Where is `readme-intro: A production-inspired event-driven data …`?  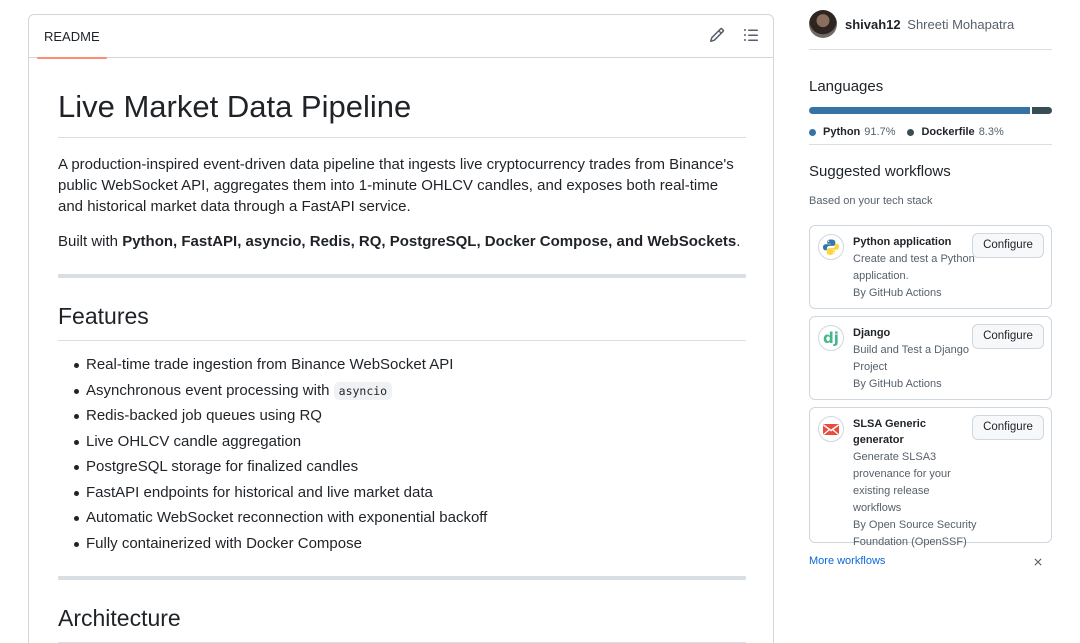
readme-intro: A production-inspired event-driven data … is located at coordinates (396, 185).